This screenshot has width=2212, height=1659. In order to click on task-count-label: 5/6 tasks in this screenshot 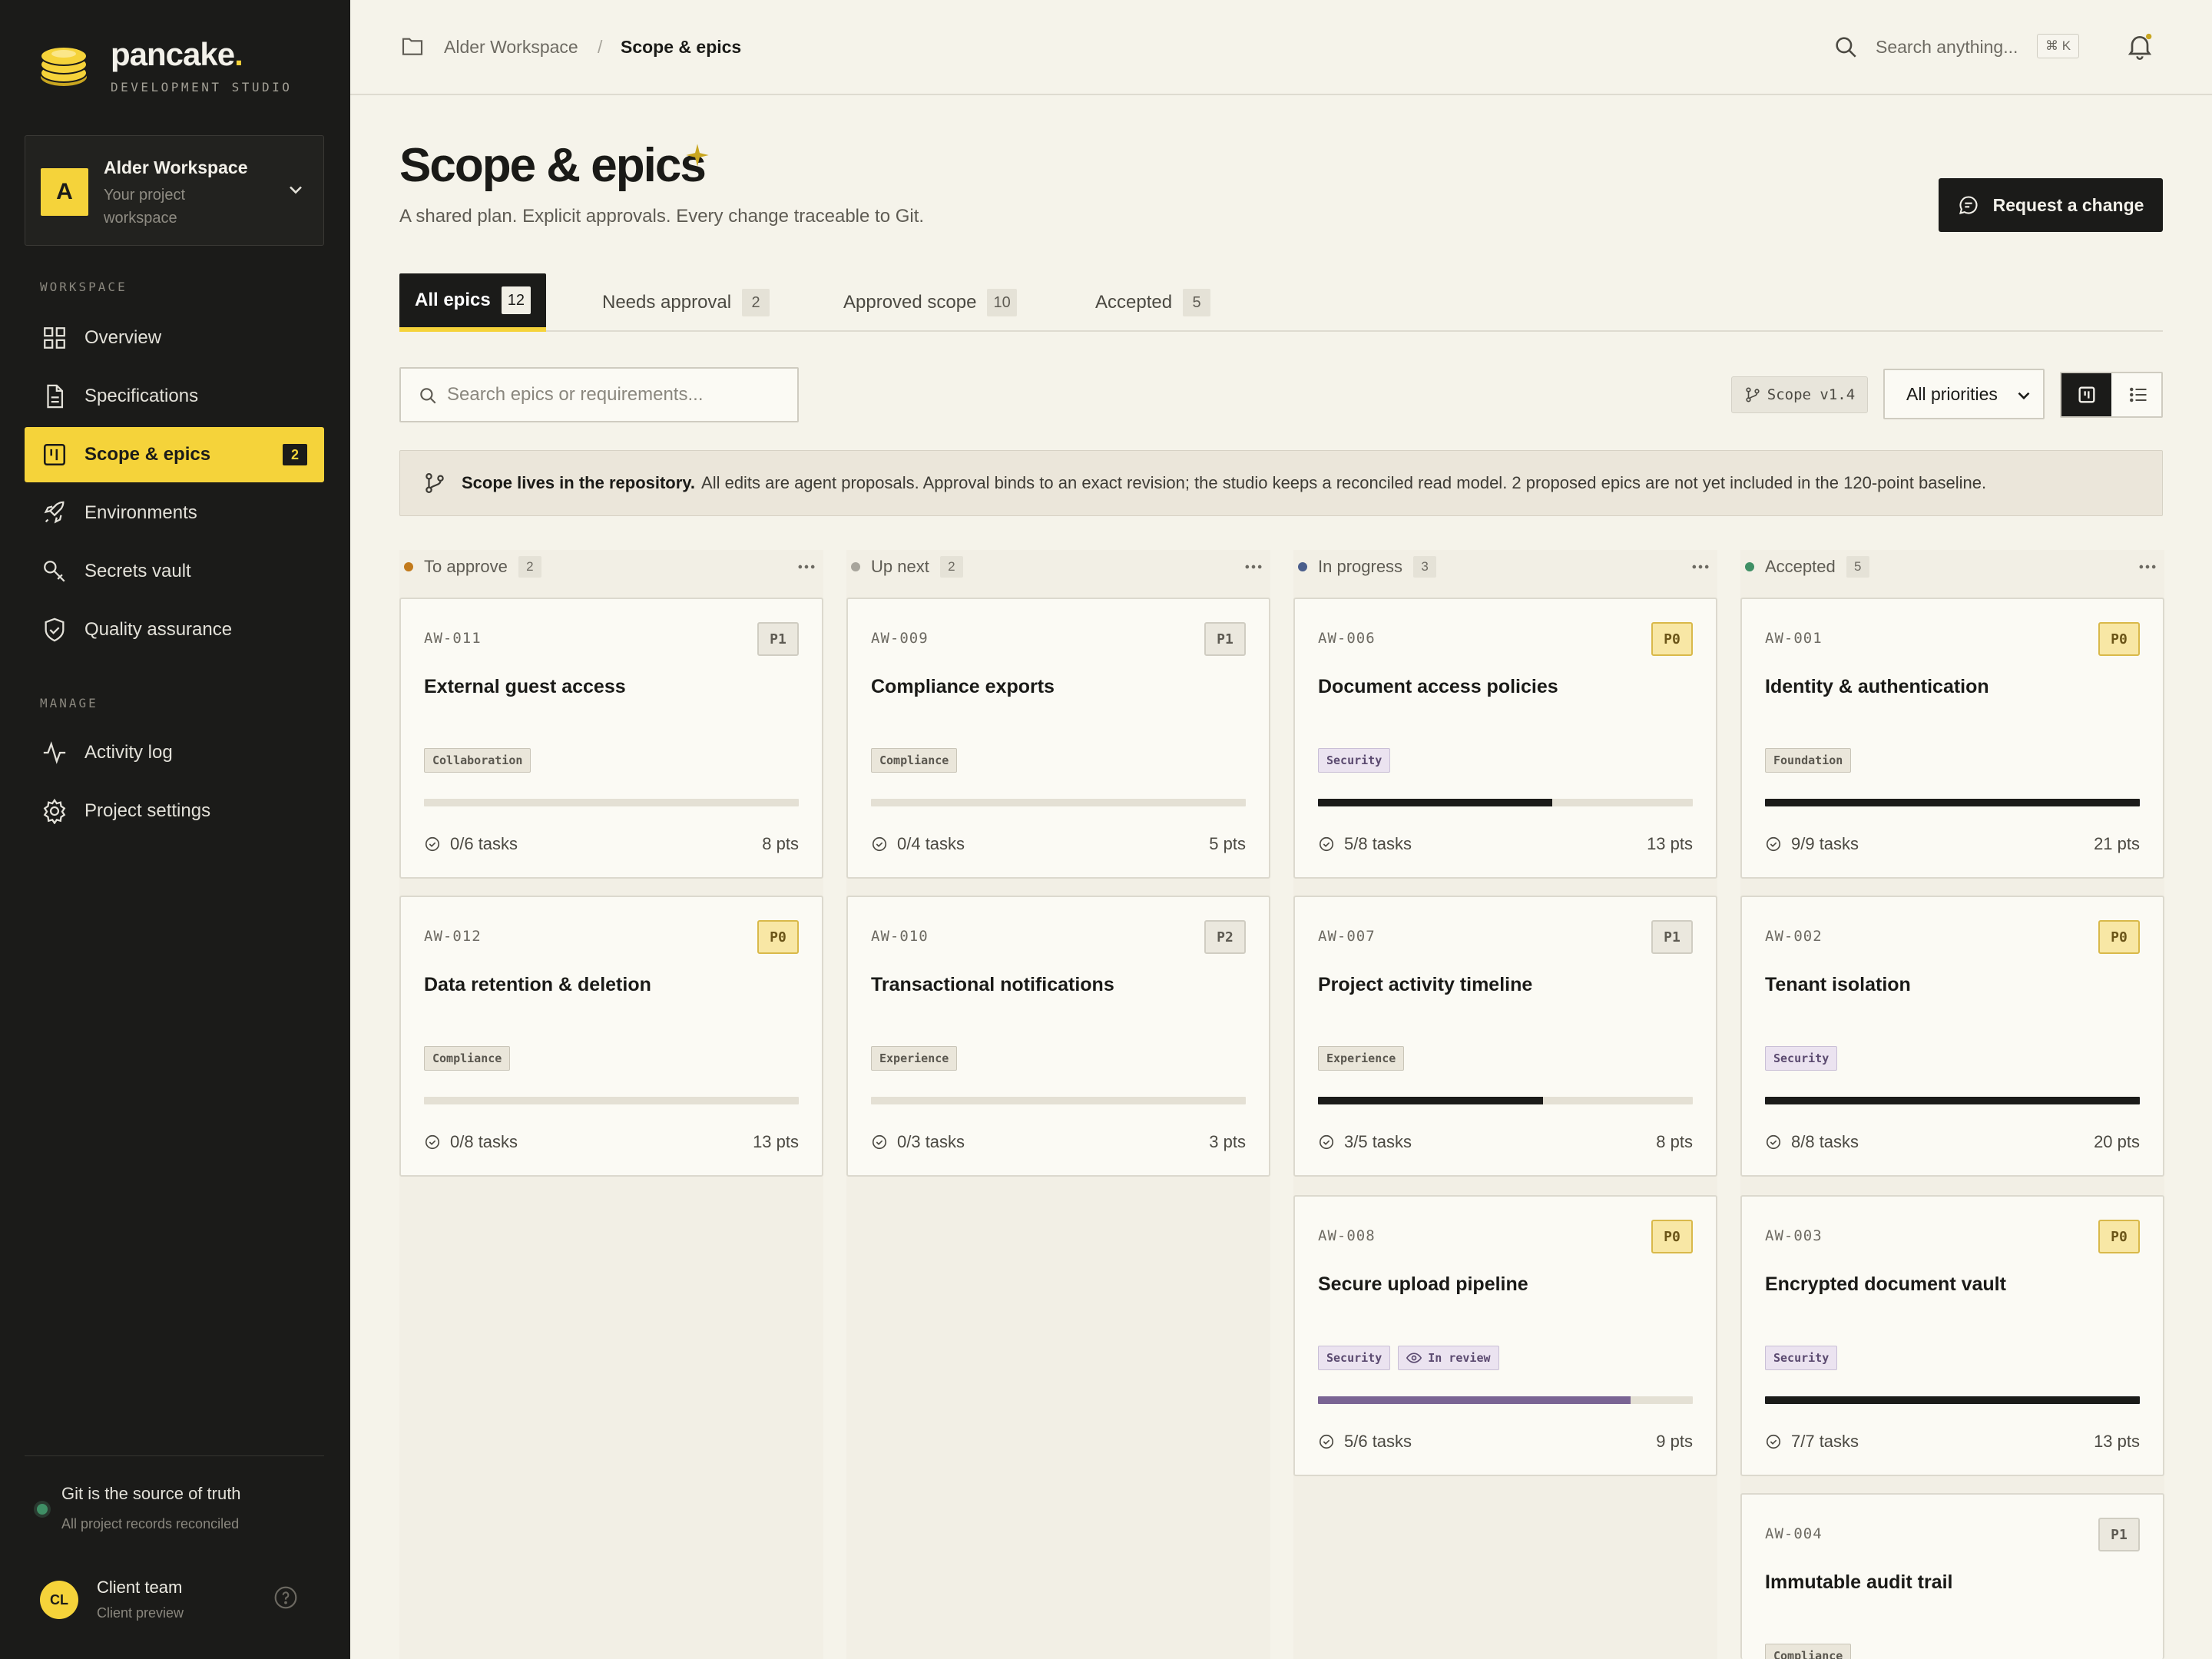, I will do `click(1378, 1442)`.